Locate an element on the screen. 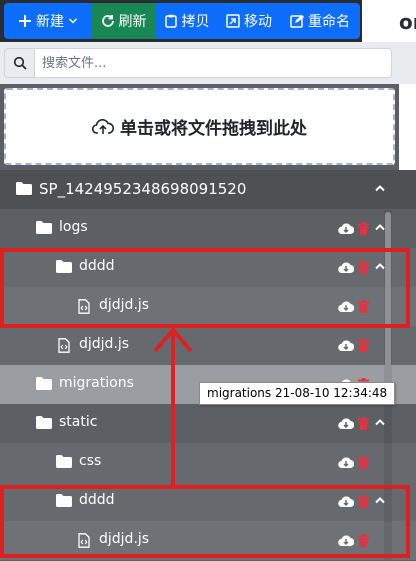  tree-row-name: djdjd.js is located at coordinates (104, 344).